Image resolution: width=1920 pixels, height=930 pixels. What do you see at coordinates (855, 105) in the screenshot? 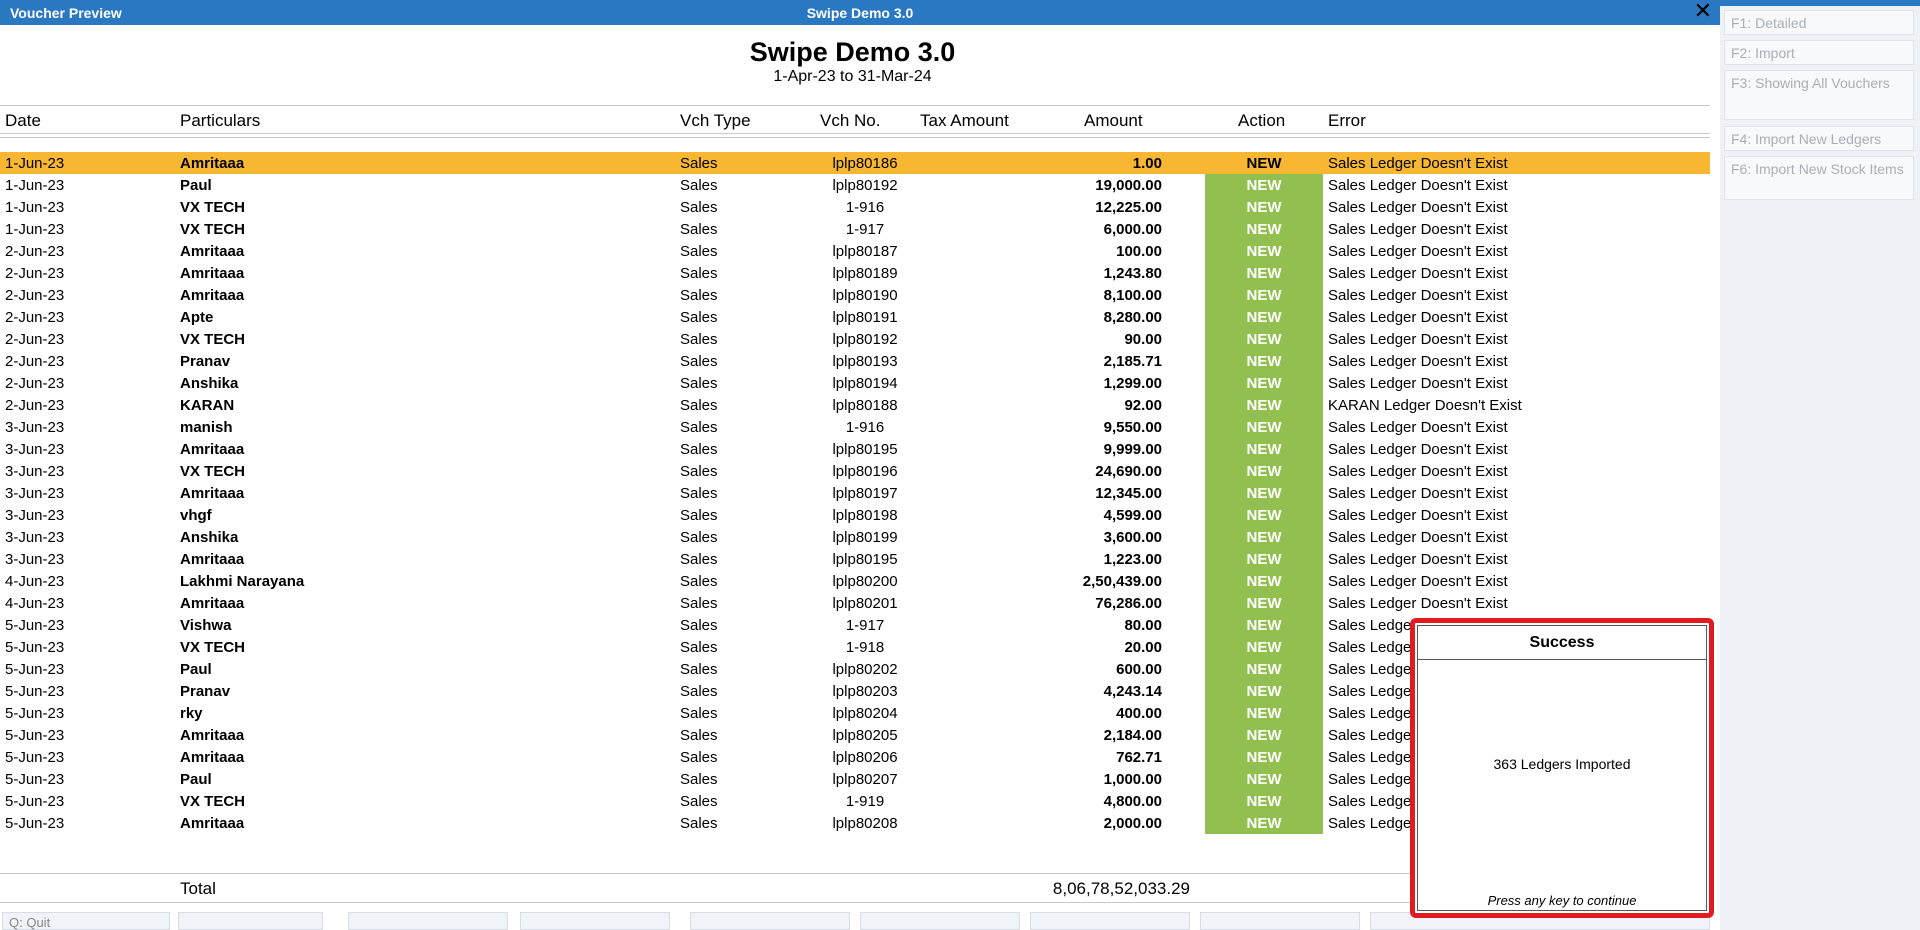
I see `header-top-divider` at bounding box center [855, 105].